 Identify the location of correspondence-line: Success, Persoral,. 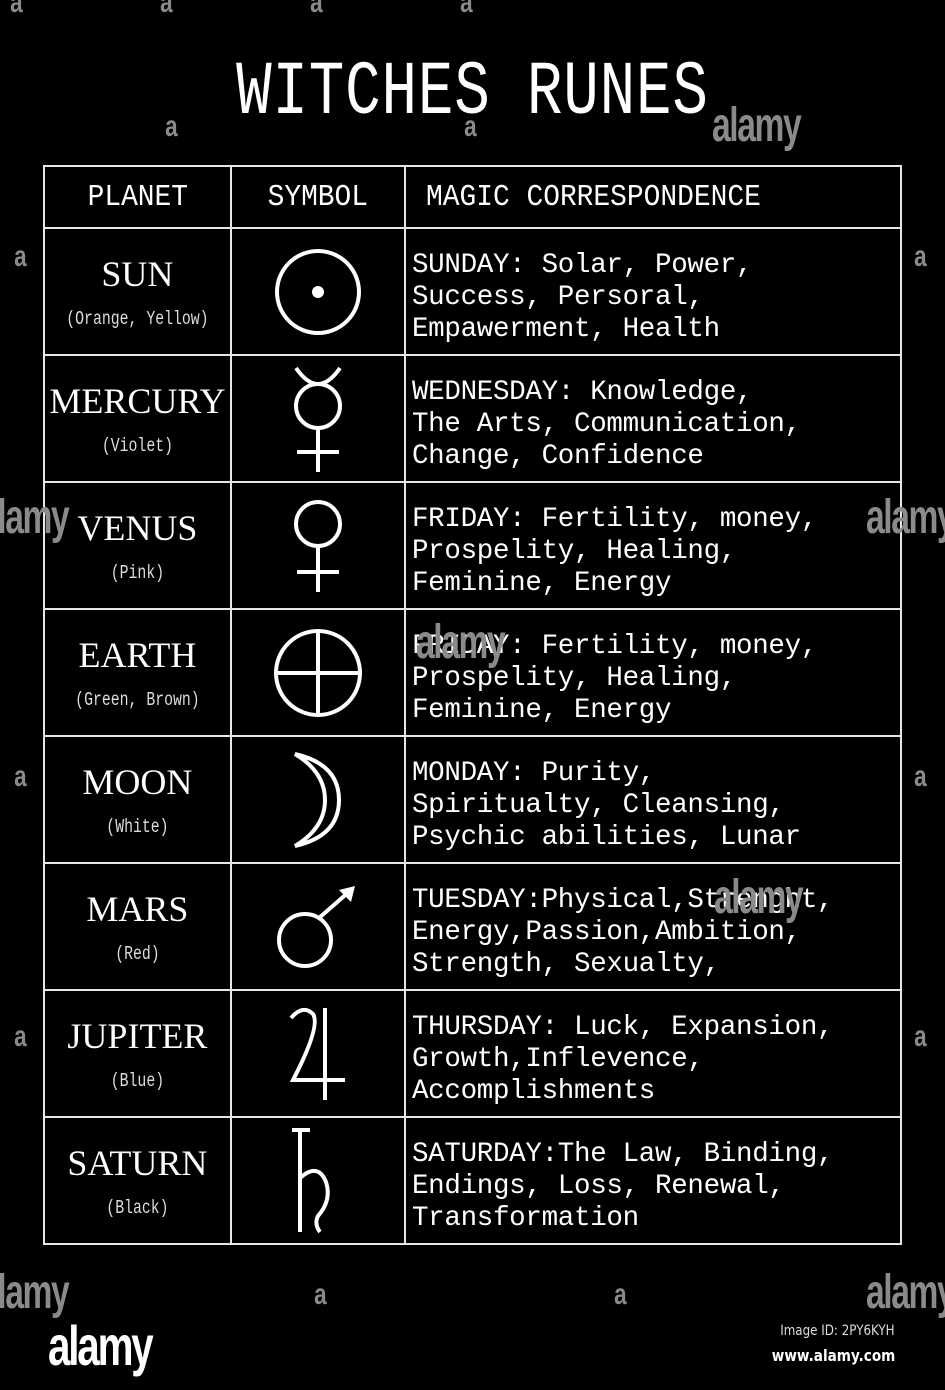
(557, 297).